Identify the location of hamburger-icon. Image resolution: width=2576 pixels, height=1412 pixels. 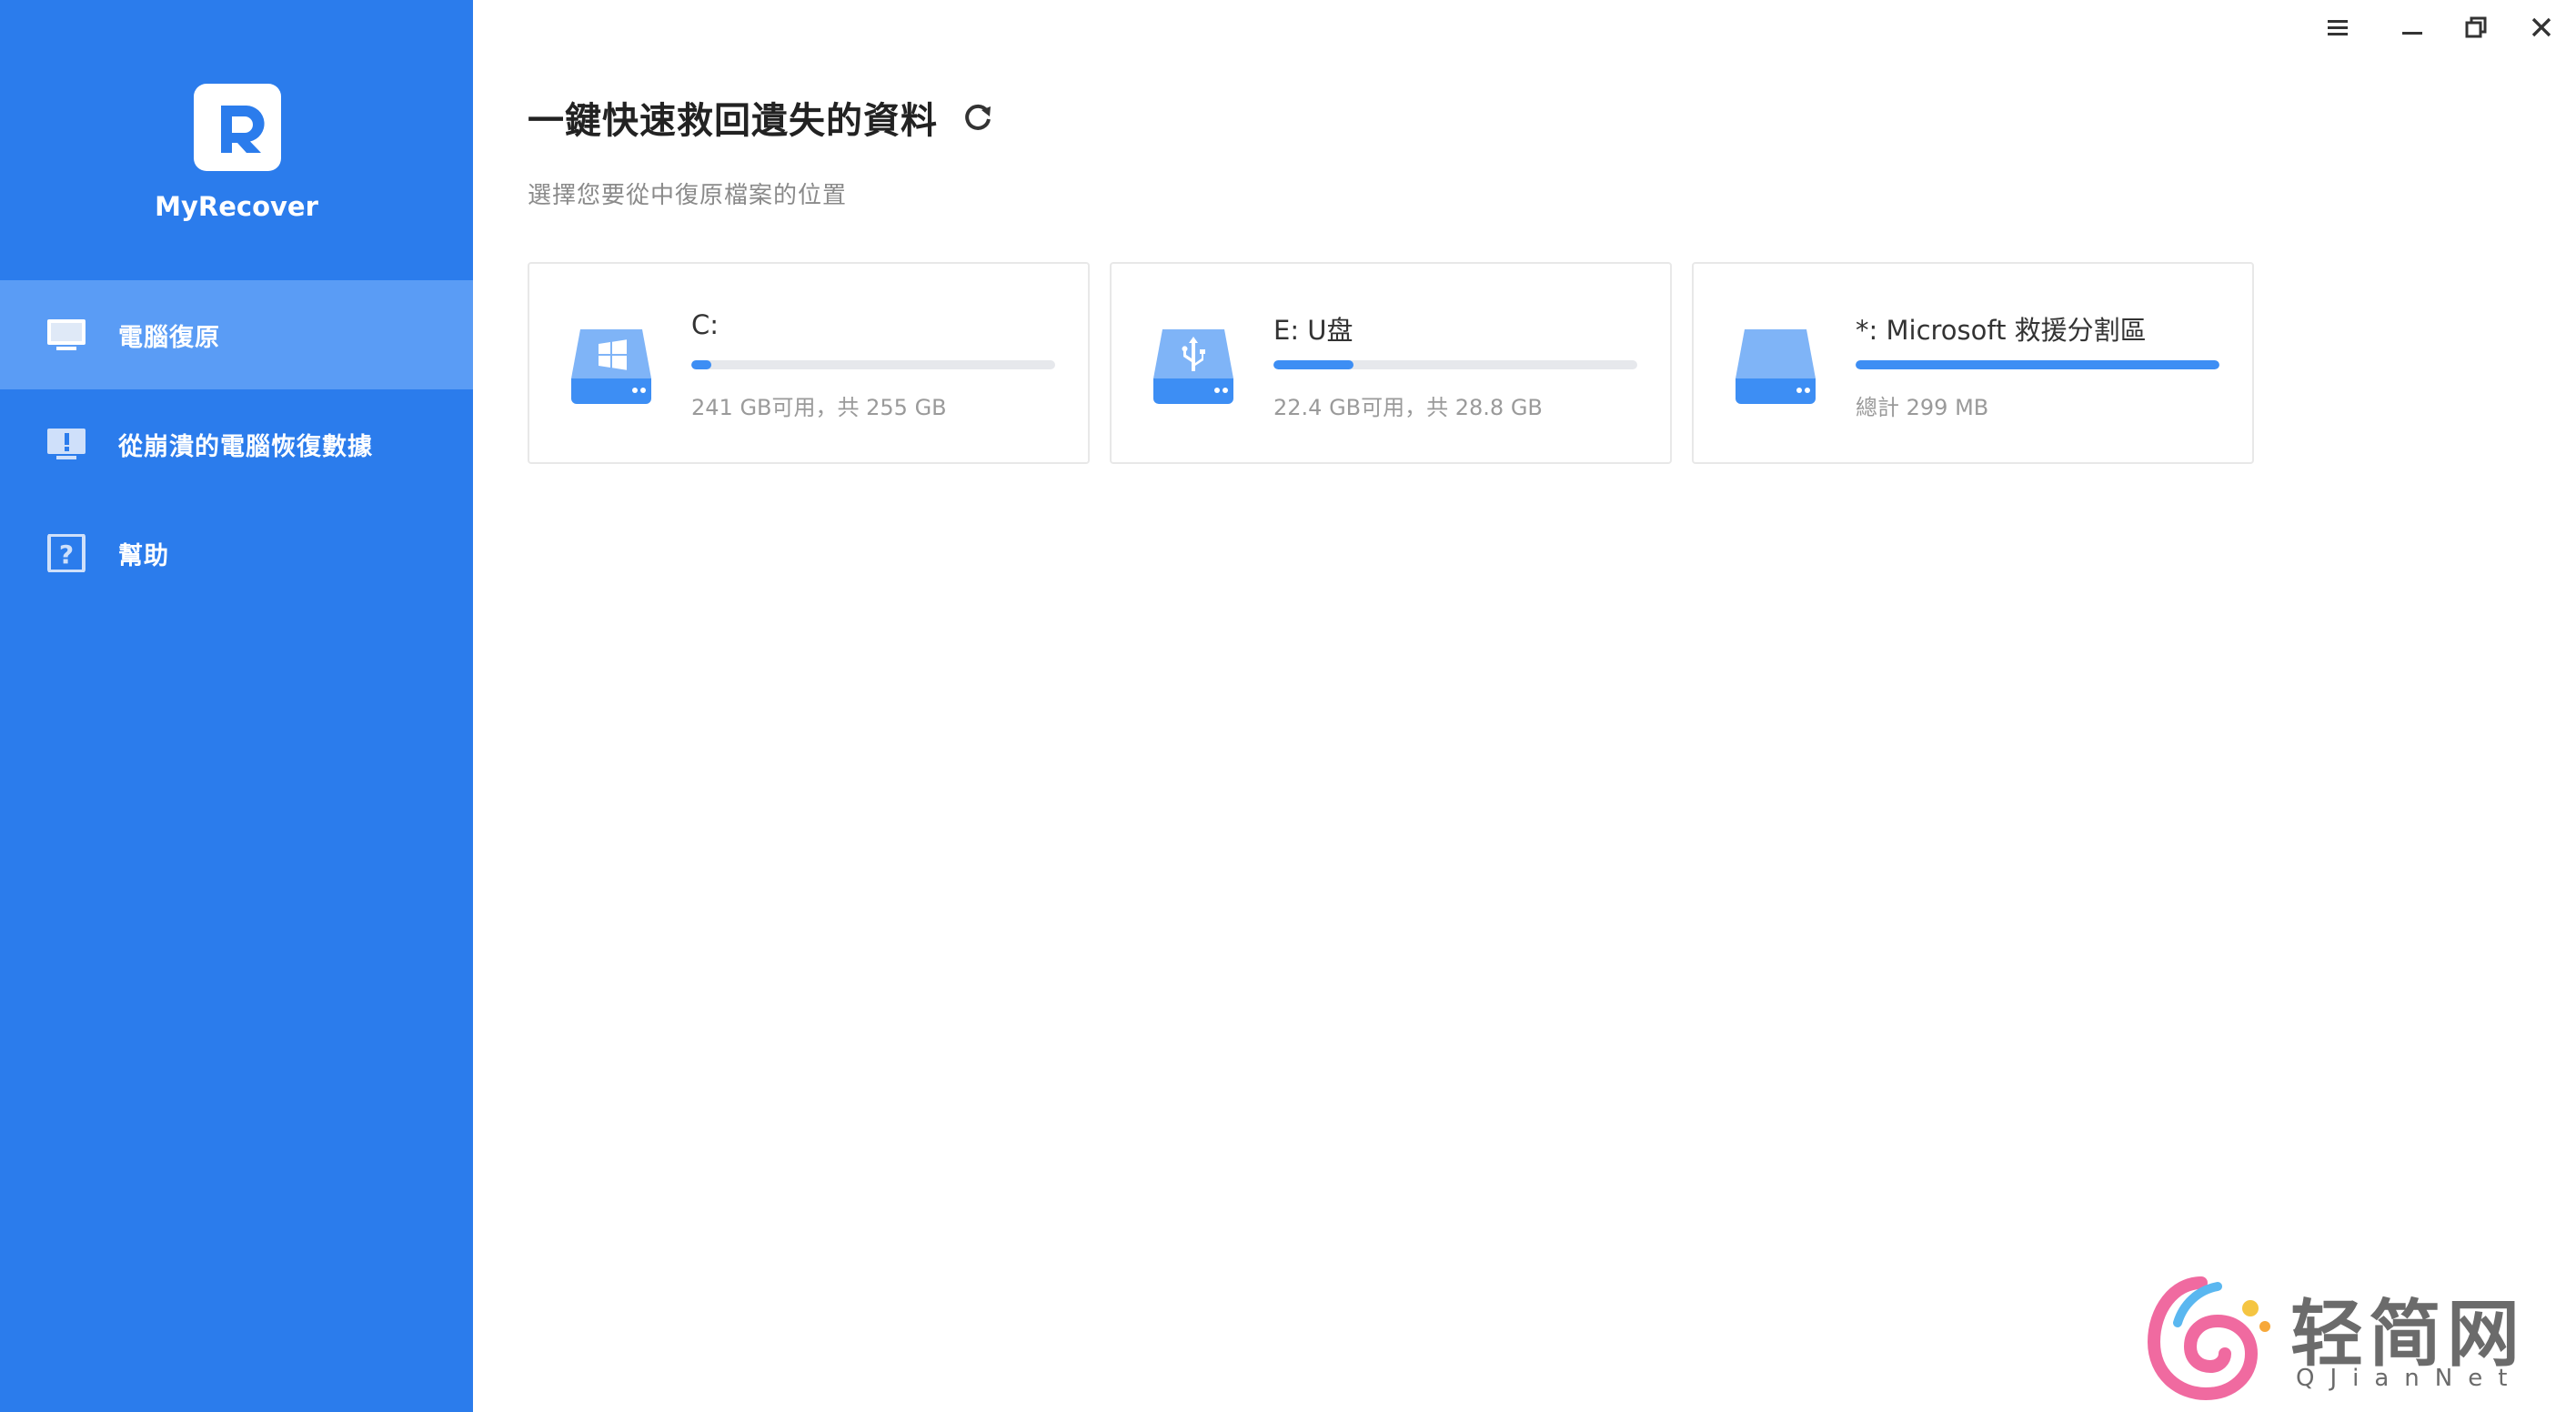
(2338, 27).